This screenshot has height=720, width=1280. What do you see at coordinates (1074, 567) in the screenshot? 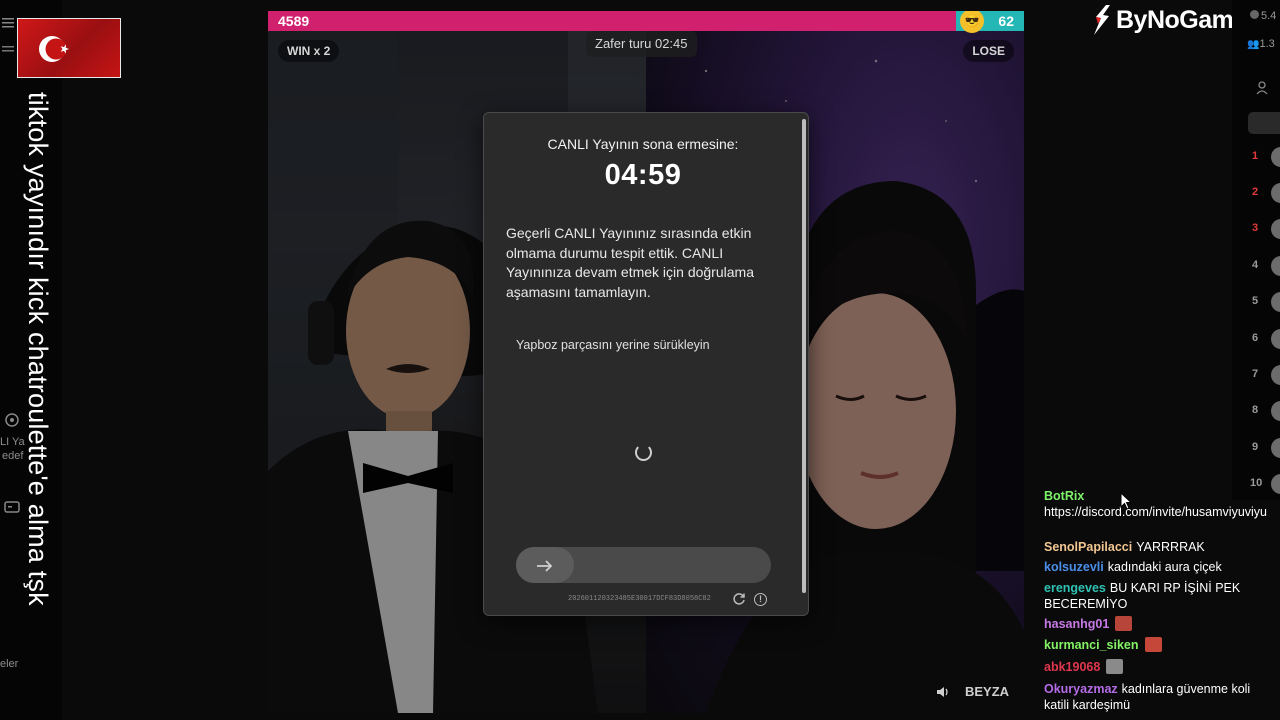
I see `chat-username: kolsuzevli` at bounding box center [1074, 567].